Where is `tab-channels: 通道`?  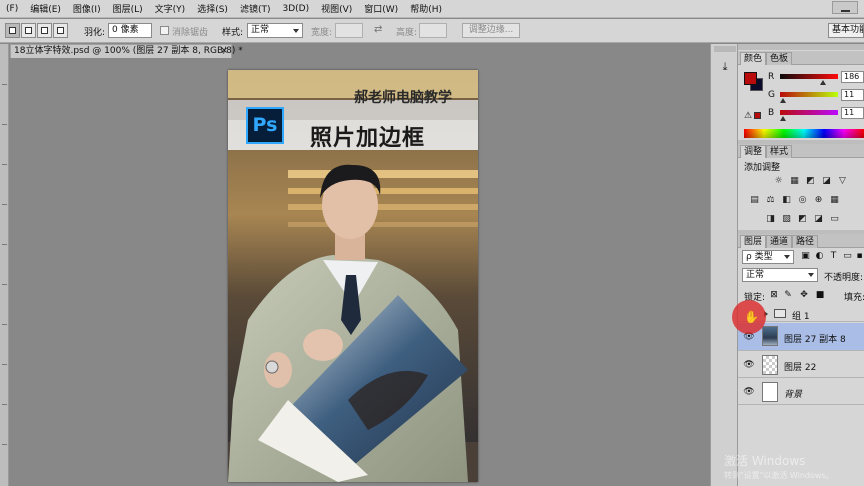
tab-channels: 通道 is located at coordinates (779, 241).